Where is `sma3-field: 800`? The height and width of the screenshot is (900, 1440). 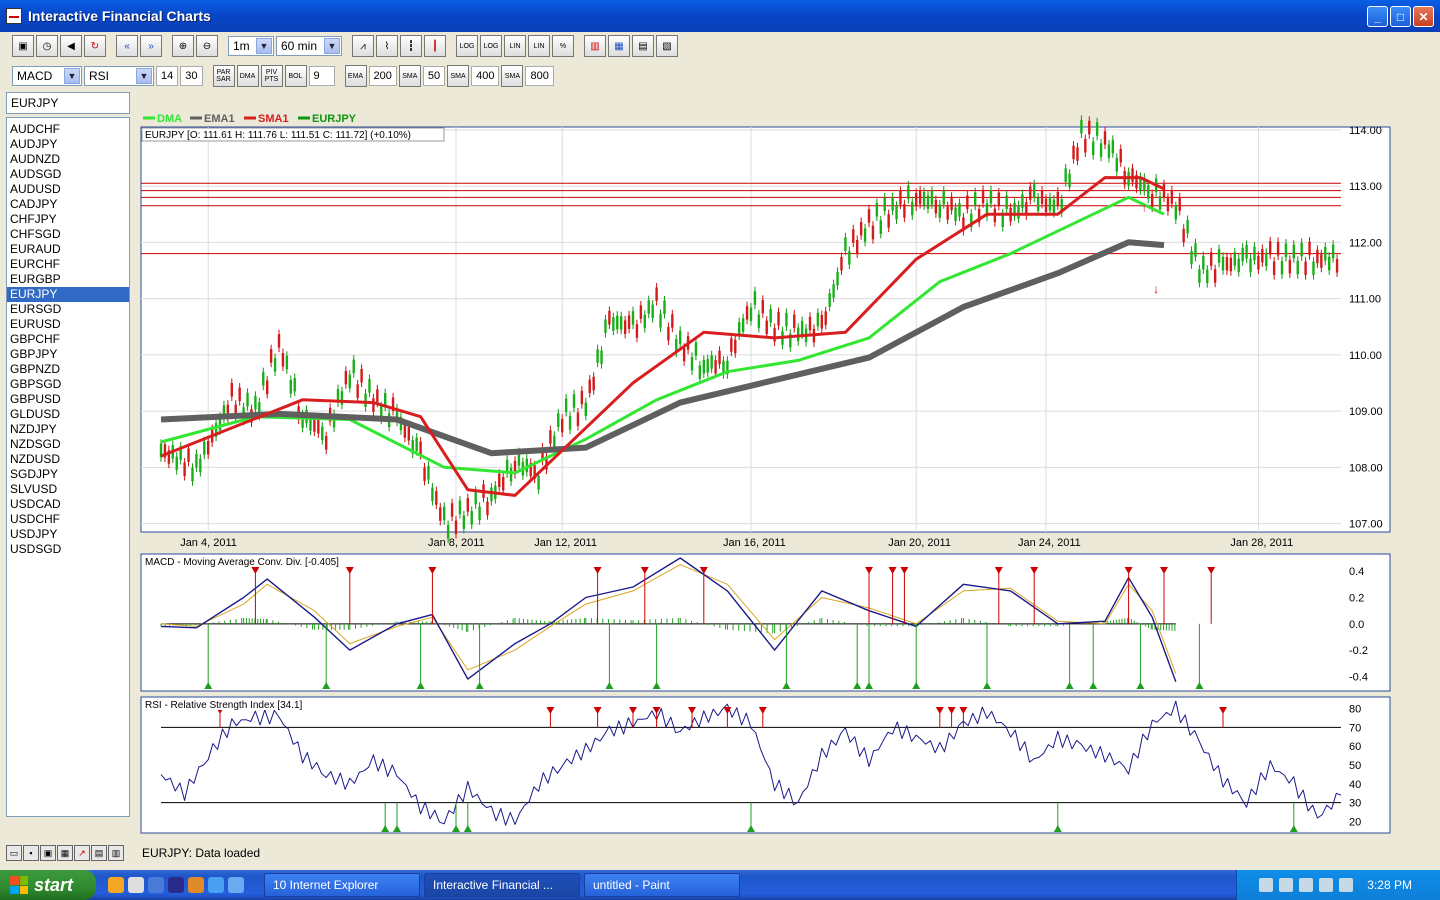
sma3-field: 800 is located at coordinates (539, 76).